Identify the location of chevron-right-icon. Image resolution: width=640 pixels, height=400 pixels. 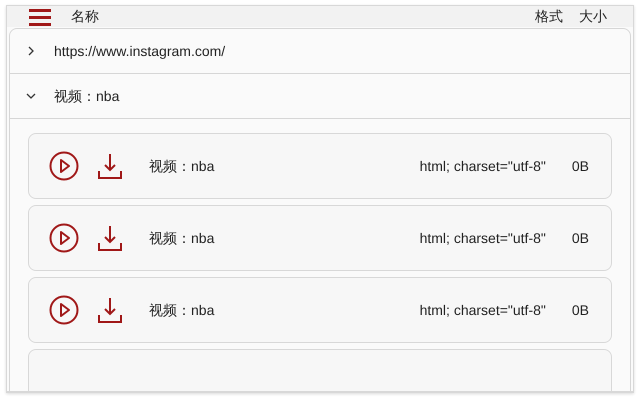
(31, 51).